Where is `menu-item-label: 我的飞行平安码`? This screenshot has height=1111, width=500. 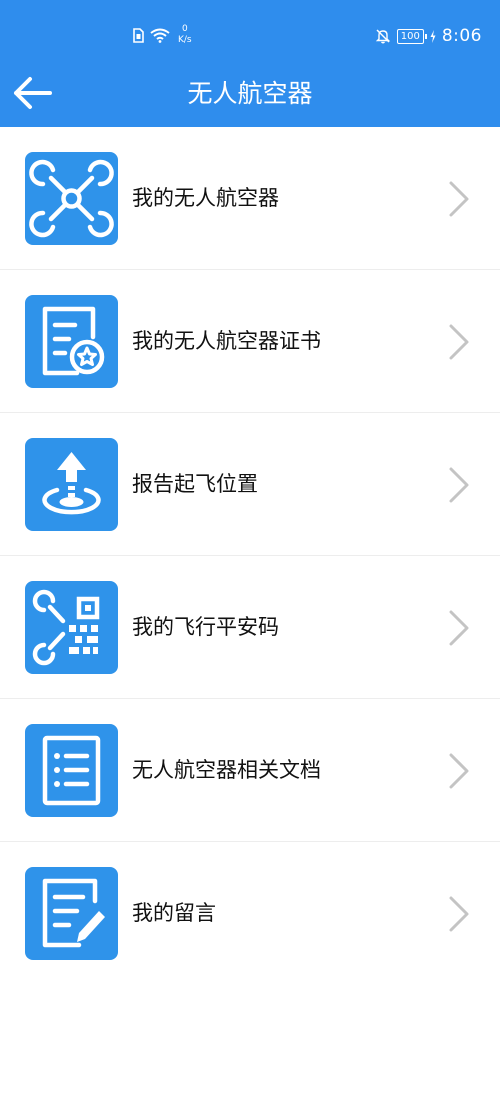 menu-item-label: 我的飞行平安码 is located at coordinates (205, 627).